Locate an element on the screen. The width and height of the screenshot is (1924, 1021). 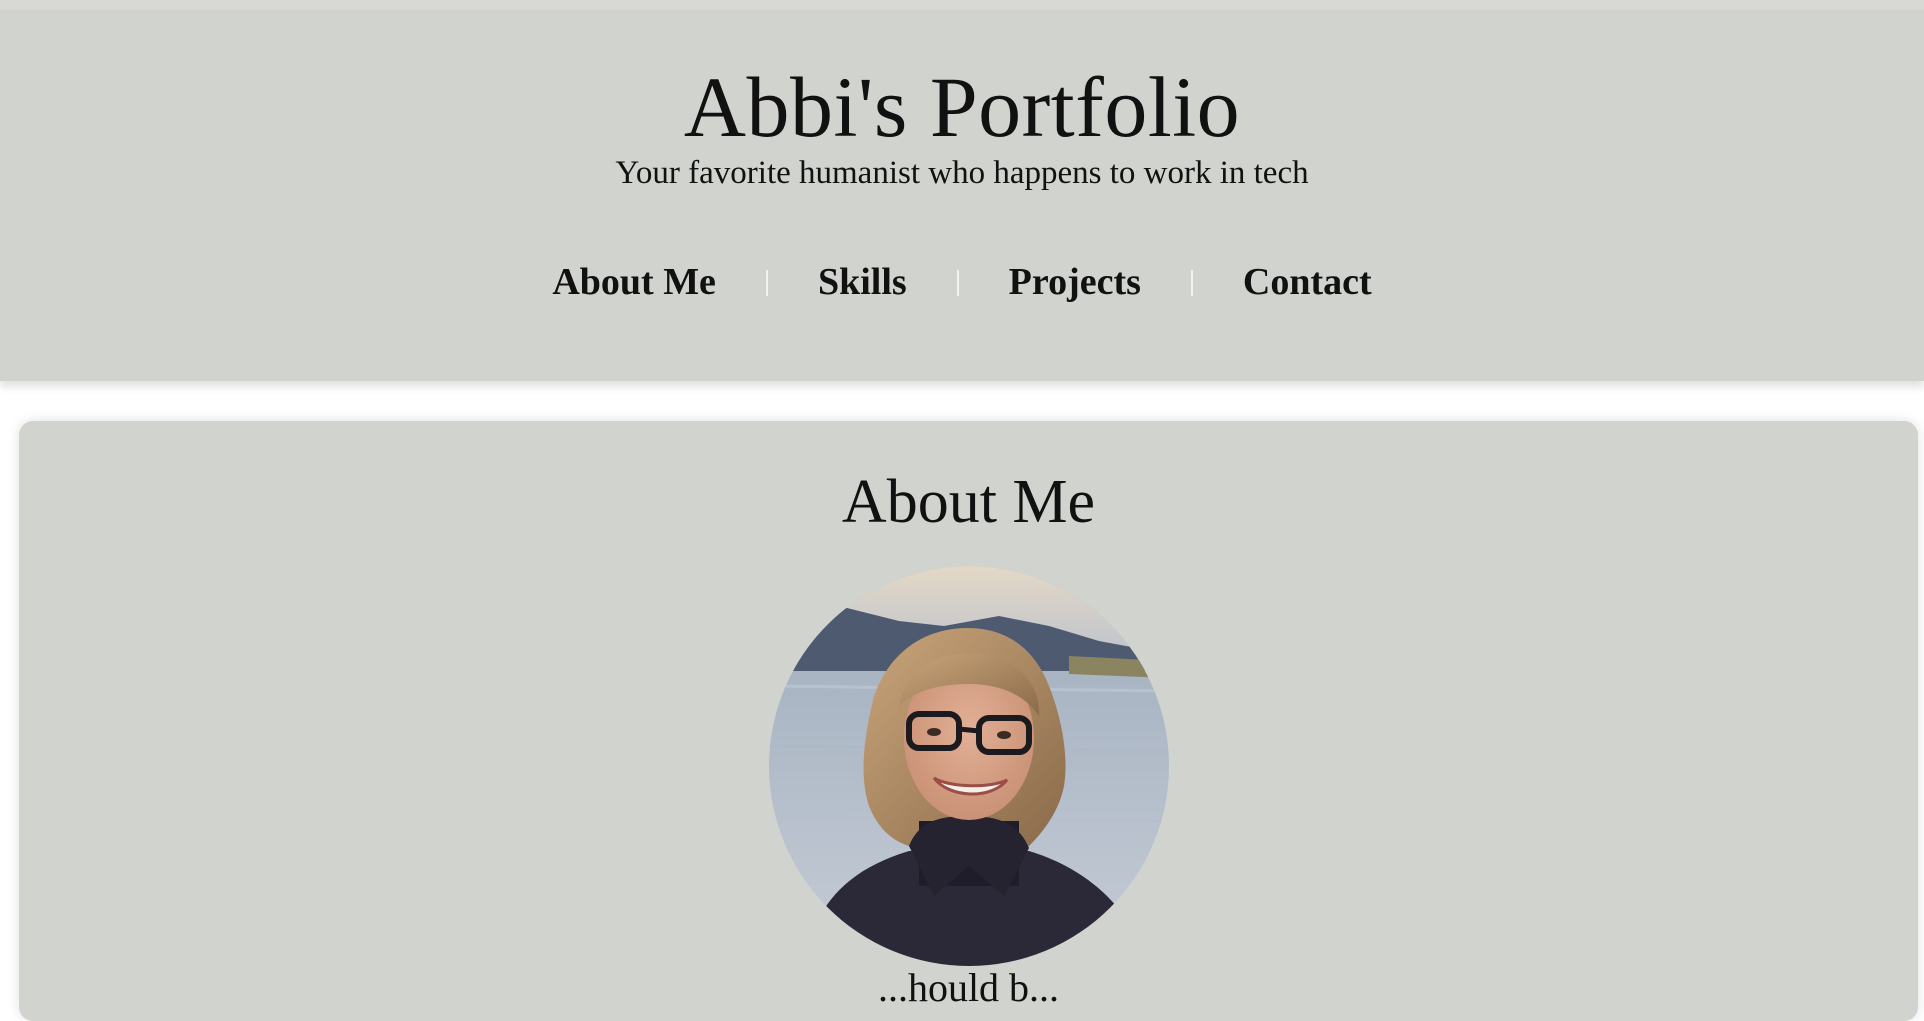
top-strip is located at coordinates (962, 5).